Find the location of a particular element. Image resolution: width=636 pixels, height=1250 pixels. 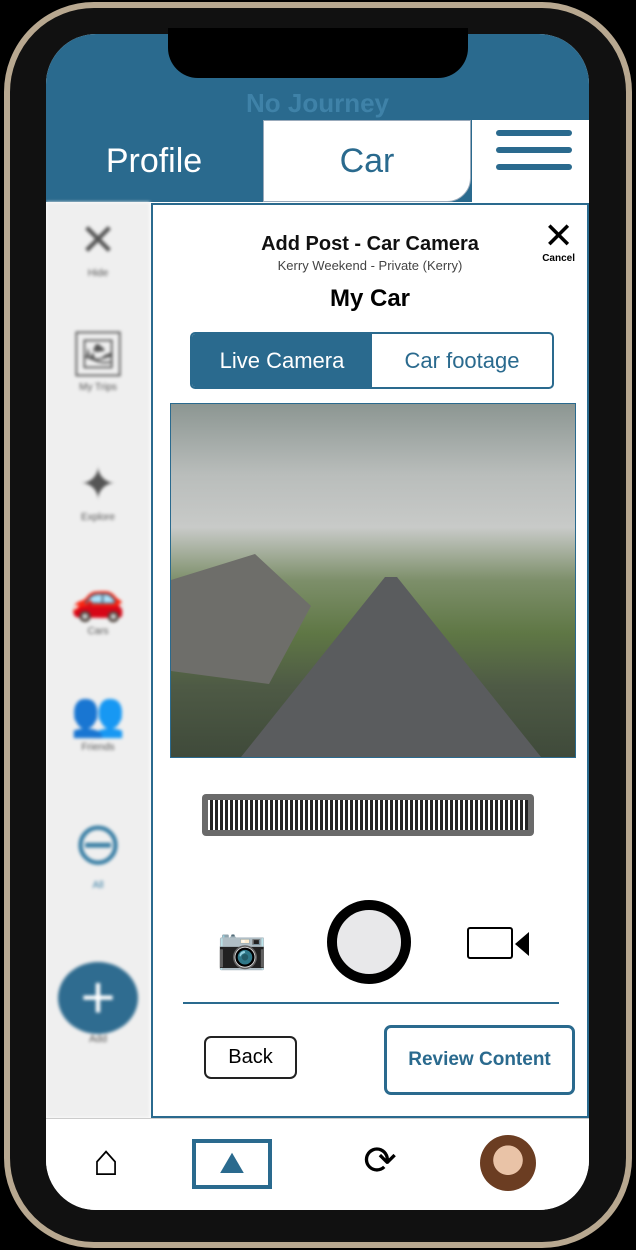

back-button: Back is located at coordinates (250, 1057).